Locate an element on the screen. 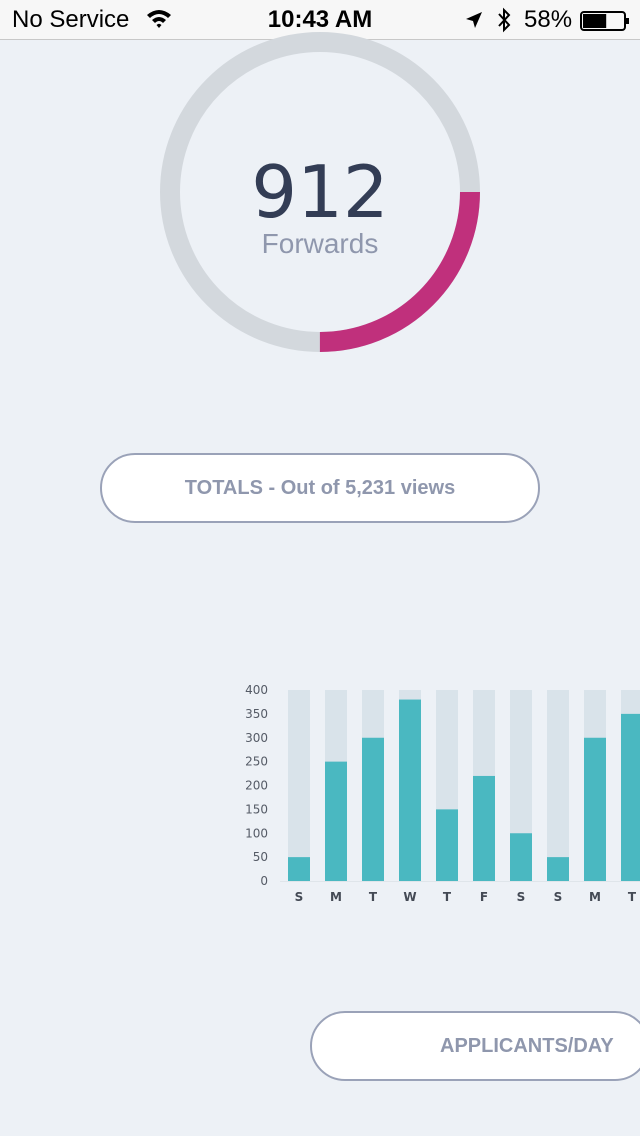  y-tick-label: 50 is located at coordinates (260, 857).